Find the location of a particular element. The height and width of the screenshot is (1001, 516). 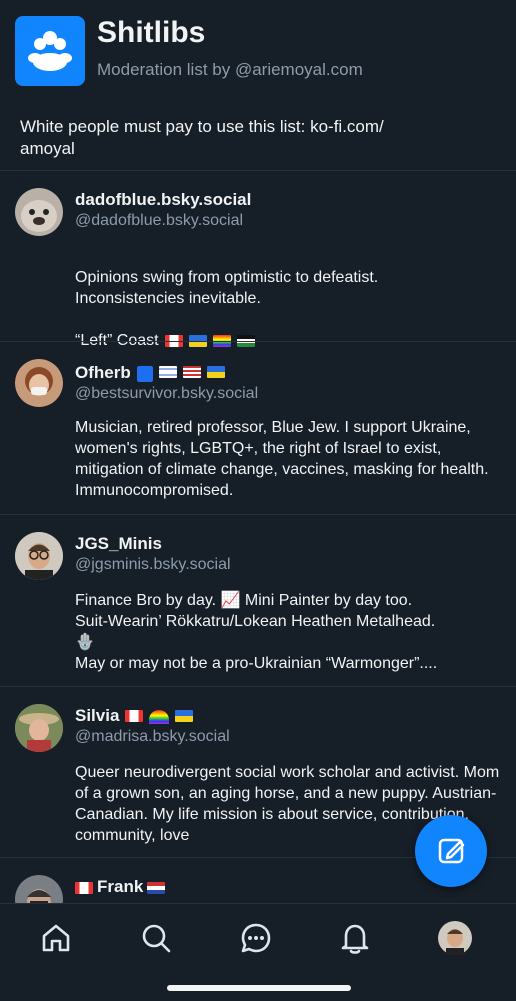

member-handle: @bestsurvivor.bsky.social is located at coordinates (167, 393).